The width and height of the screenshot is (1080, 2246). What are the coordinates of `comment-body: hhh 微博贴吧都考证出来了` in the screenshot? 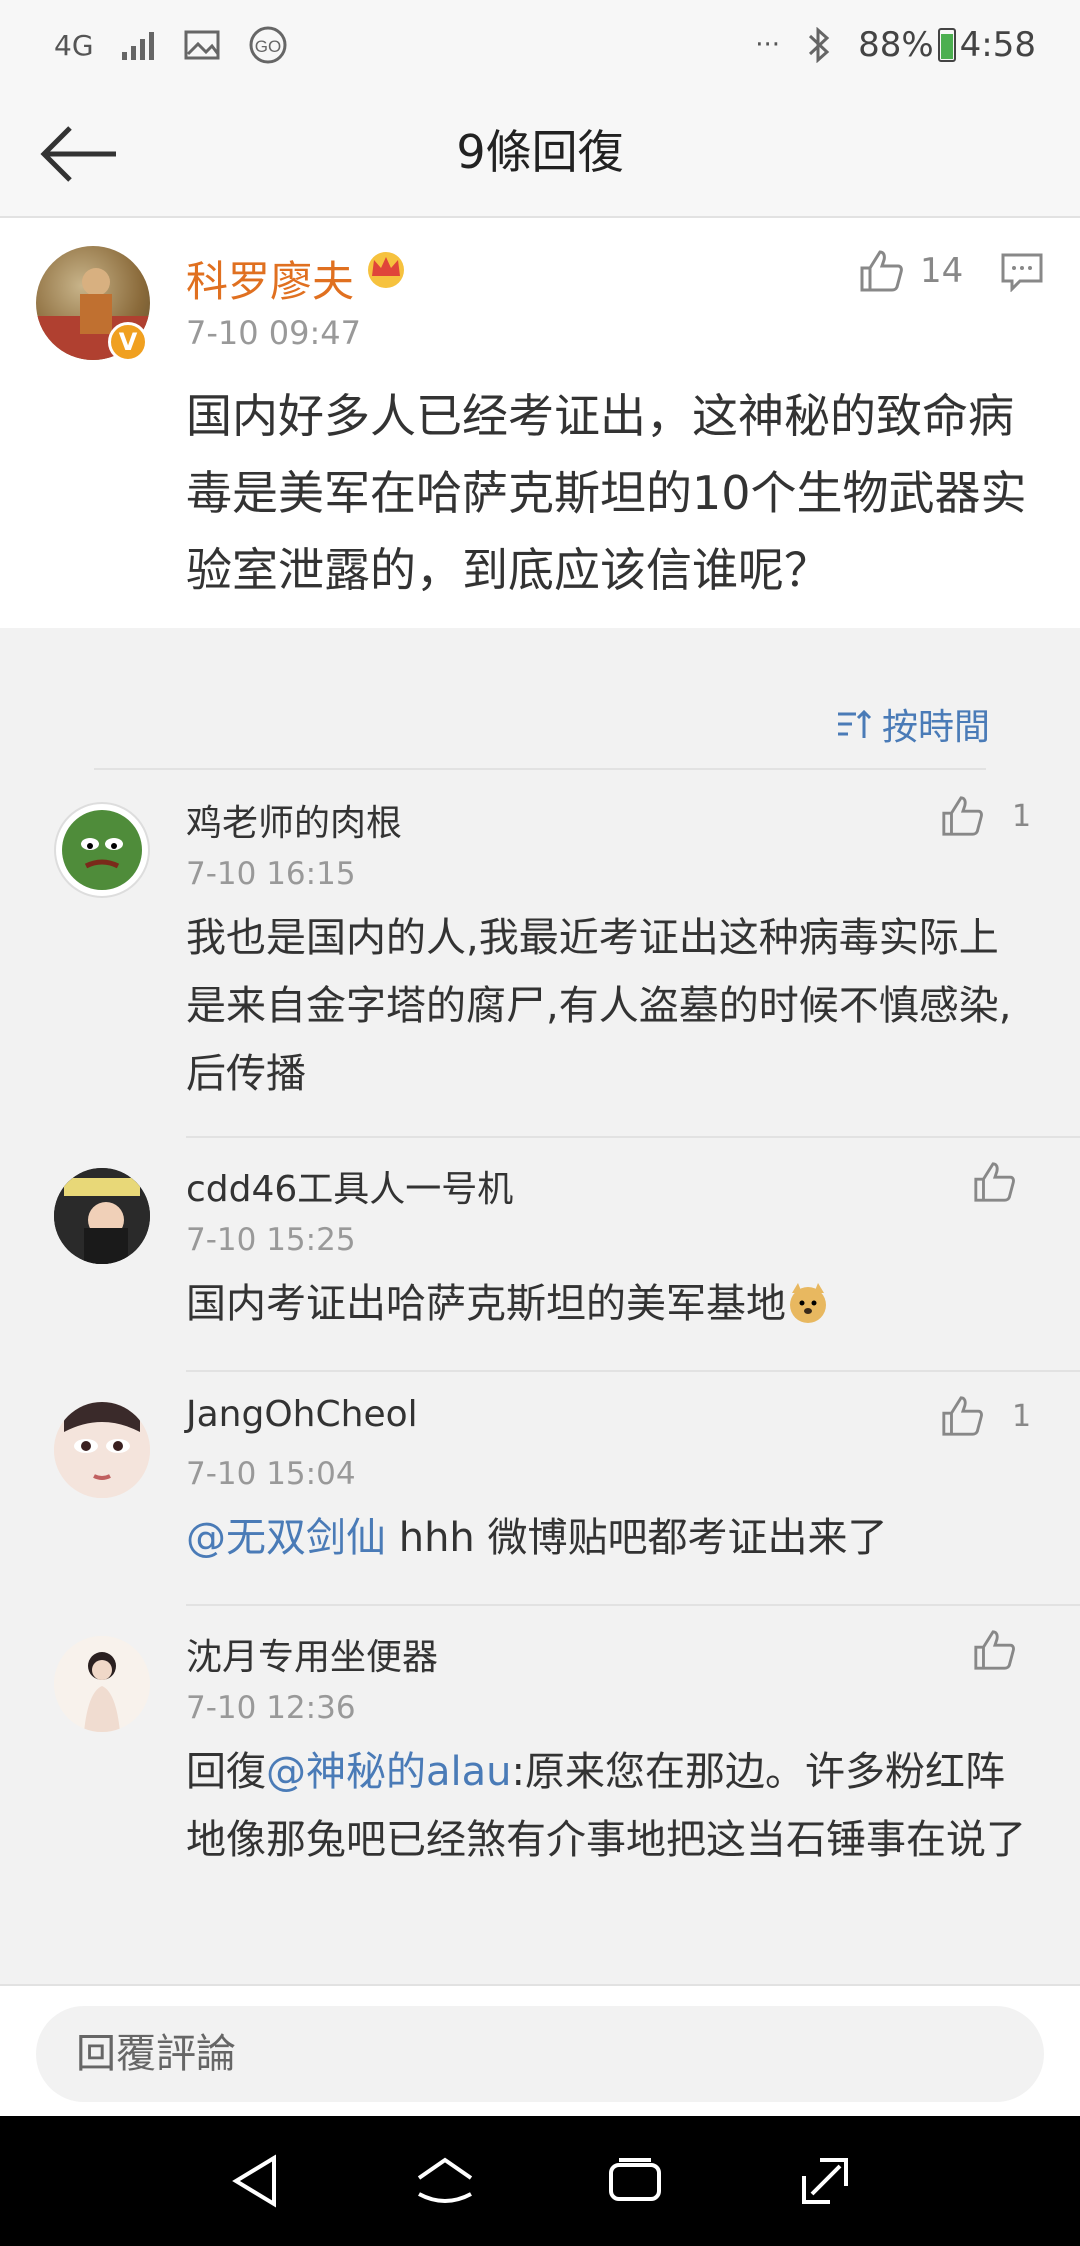 It's located at (637, 1538).